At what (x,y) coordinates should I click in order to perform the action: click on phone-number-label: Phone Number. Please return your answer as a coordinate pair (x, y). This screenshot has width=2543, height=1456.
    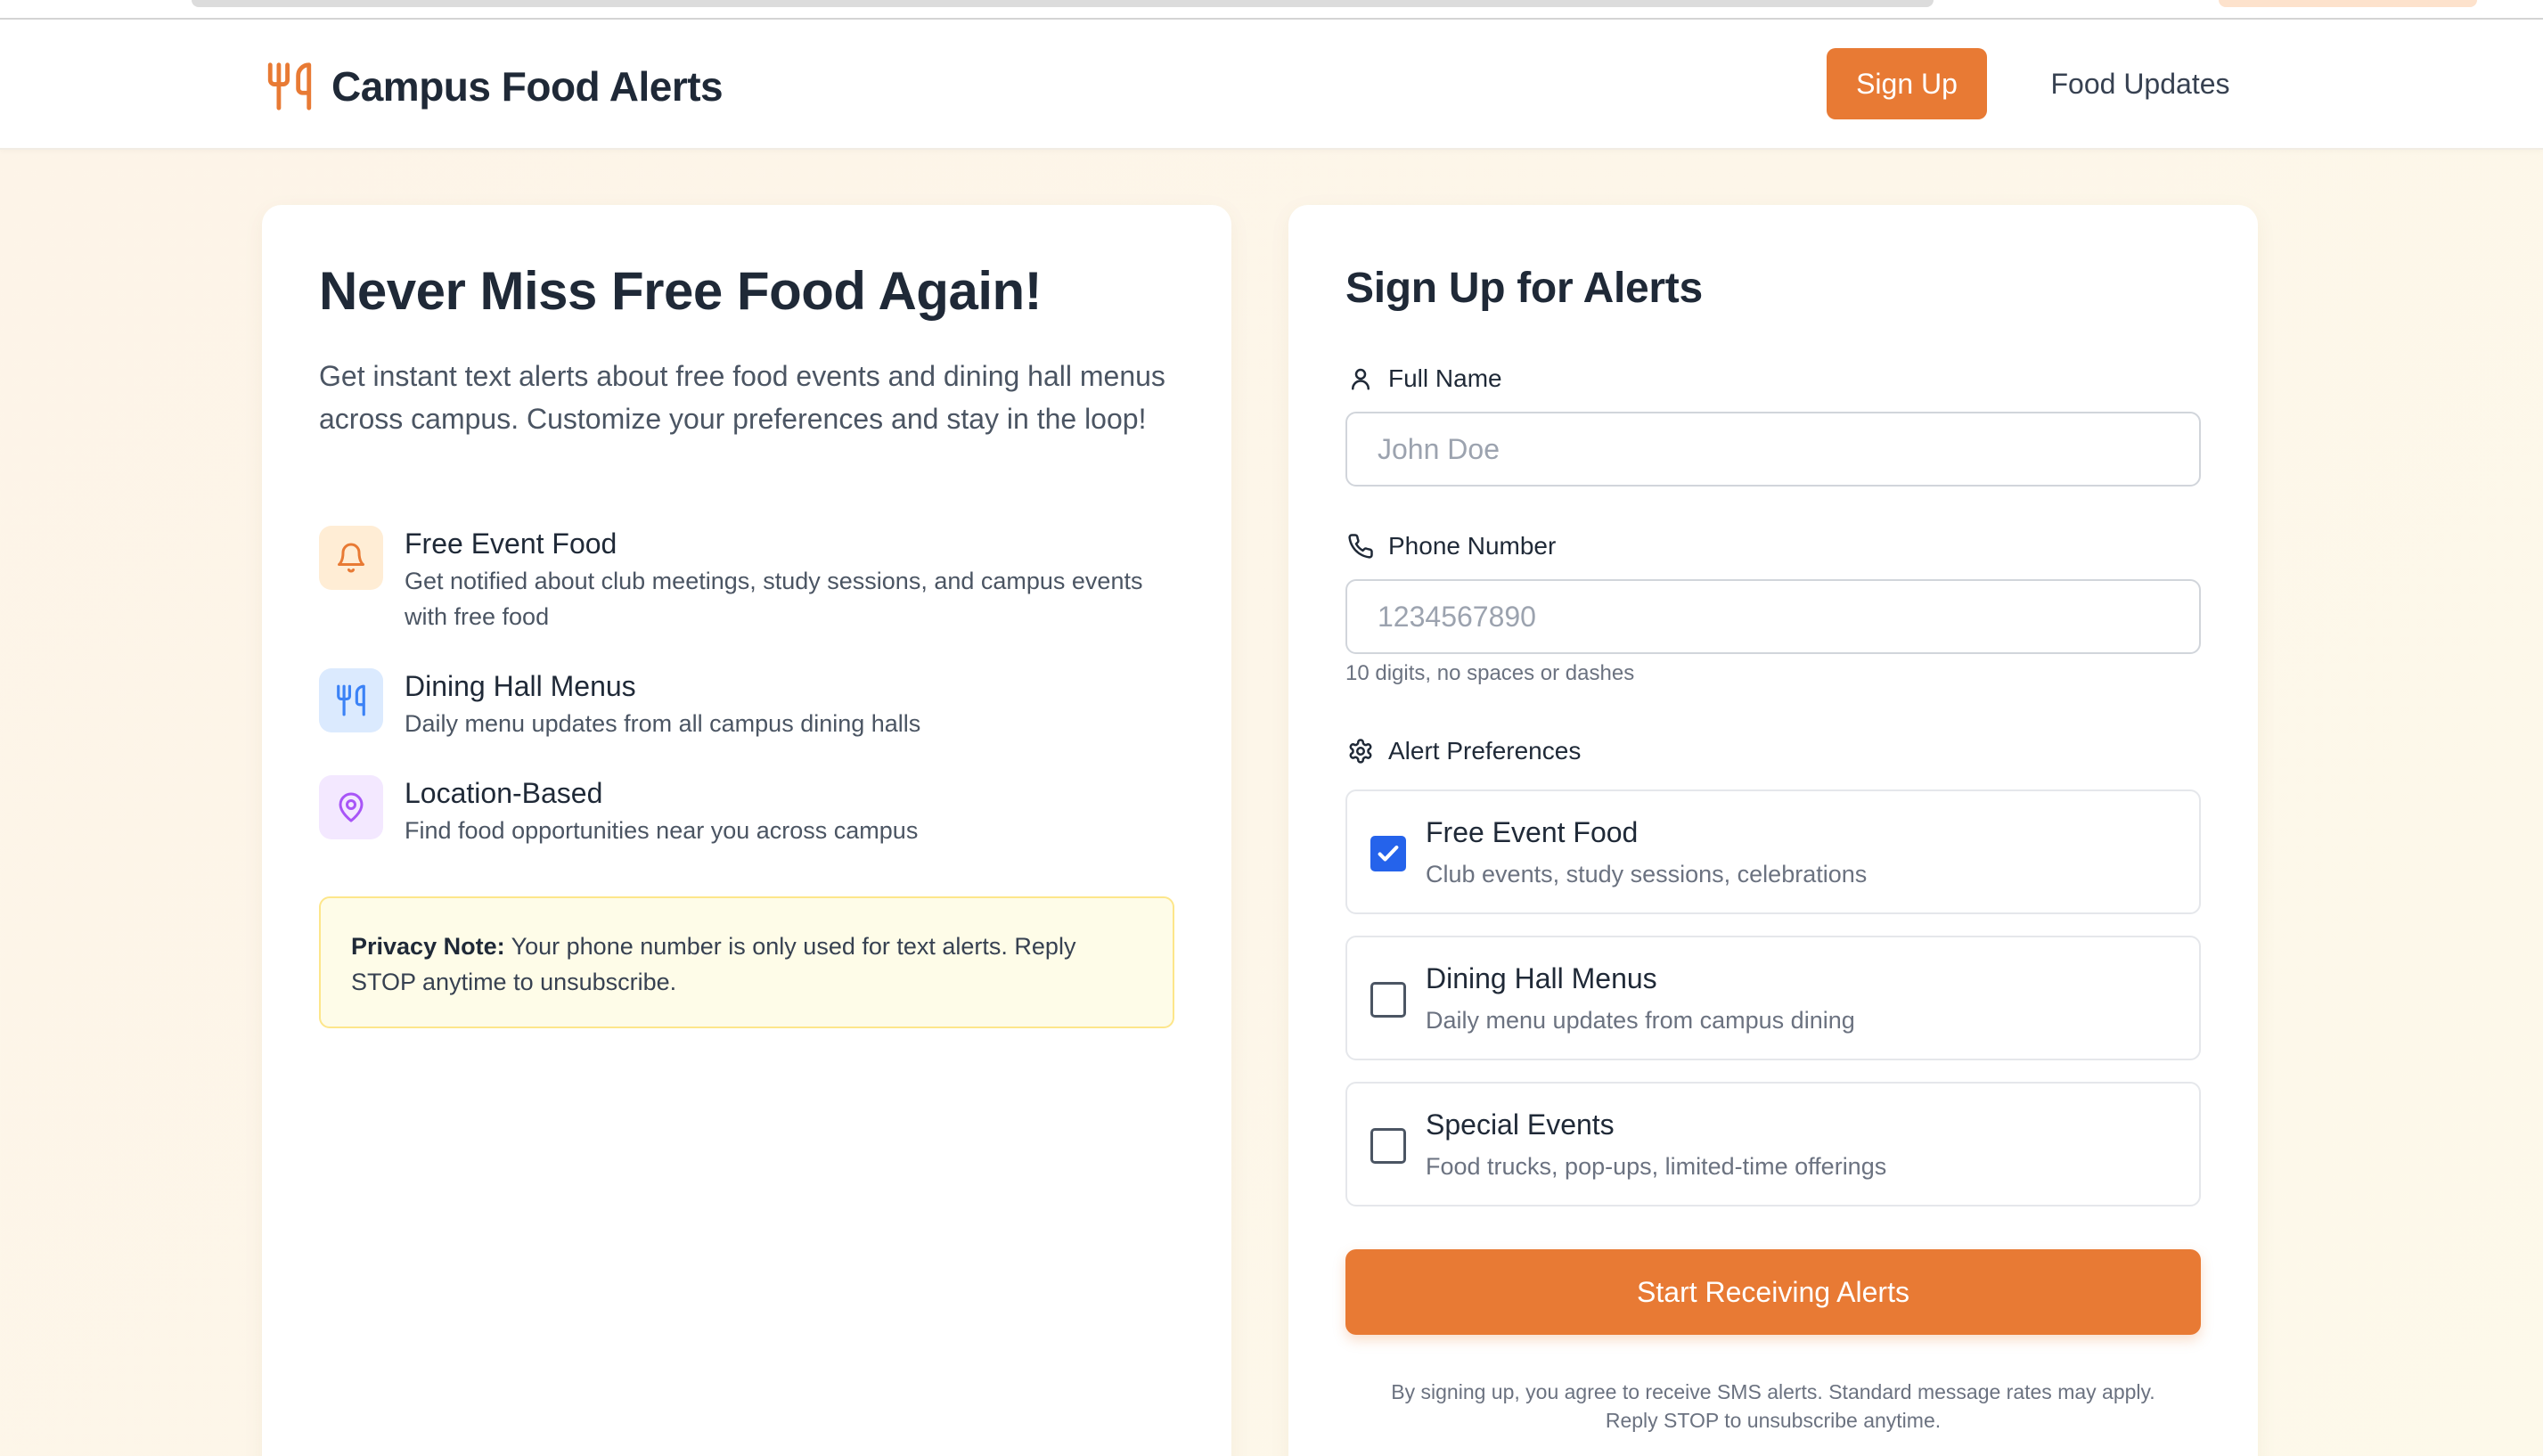
    Looking at the image, I should click on (1450, 546).